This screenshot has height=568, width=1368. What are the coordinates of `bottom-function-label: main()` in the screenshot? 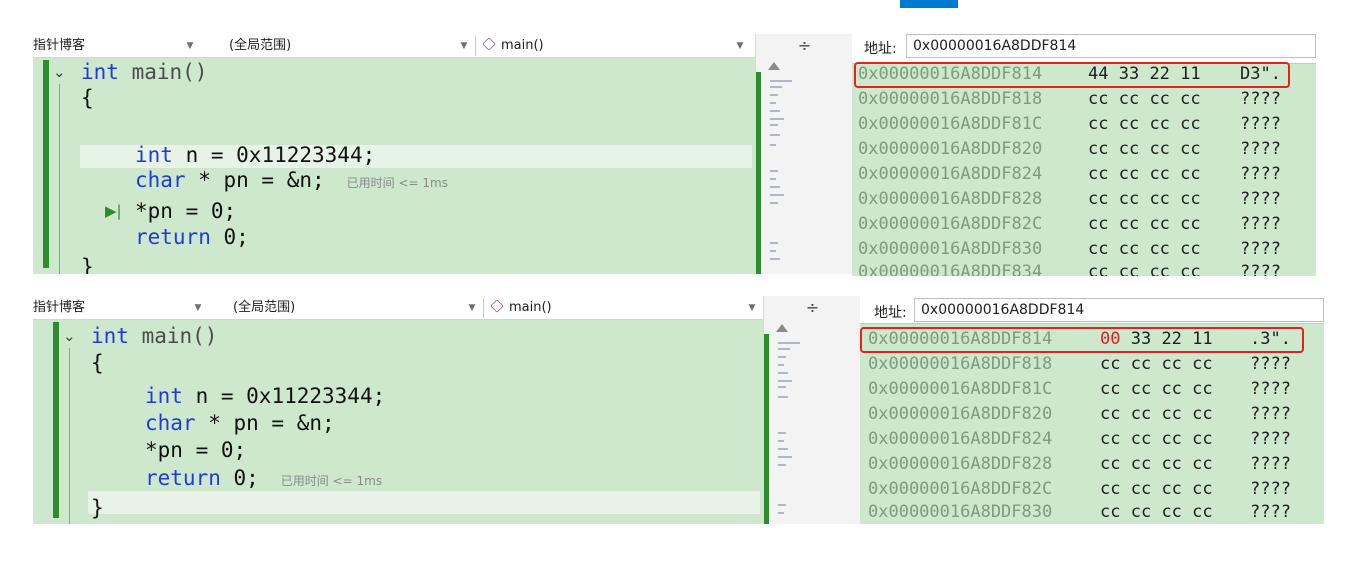 It's located at (530, 307).